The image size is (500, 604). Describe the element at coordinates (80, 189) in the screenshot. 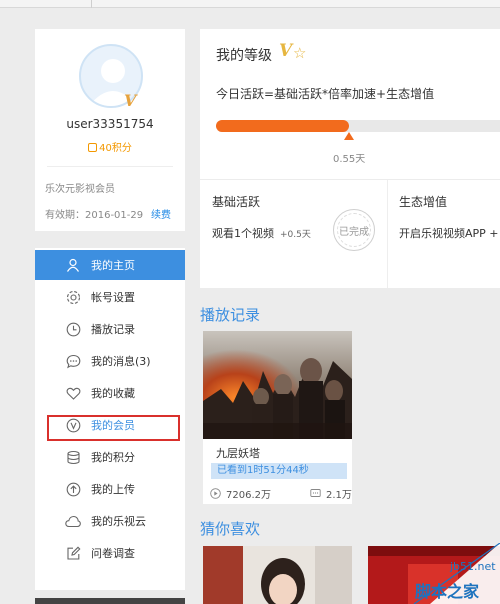

I see `member-type: 乐次元影视会员` at that location.